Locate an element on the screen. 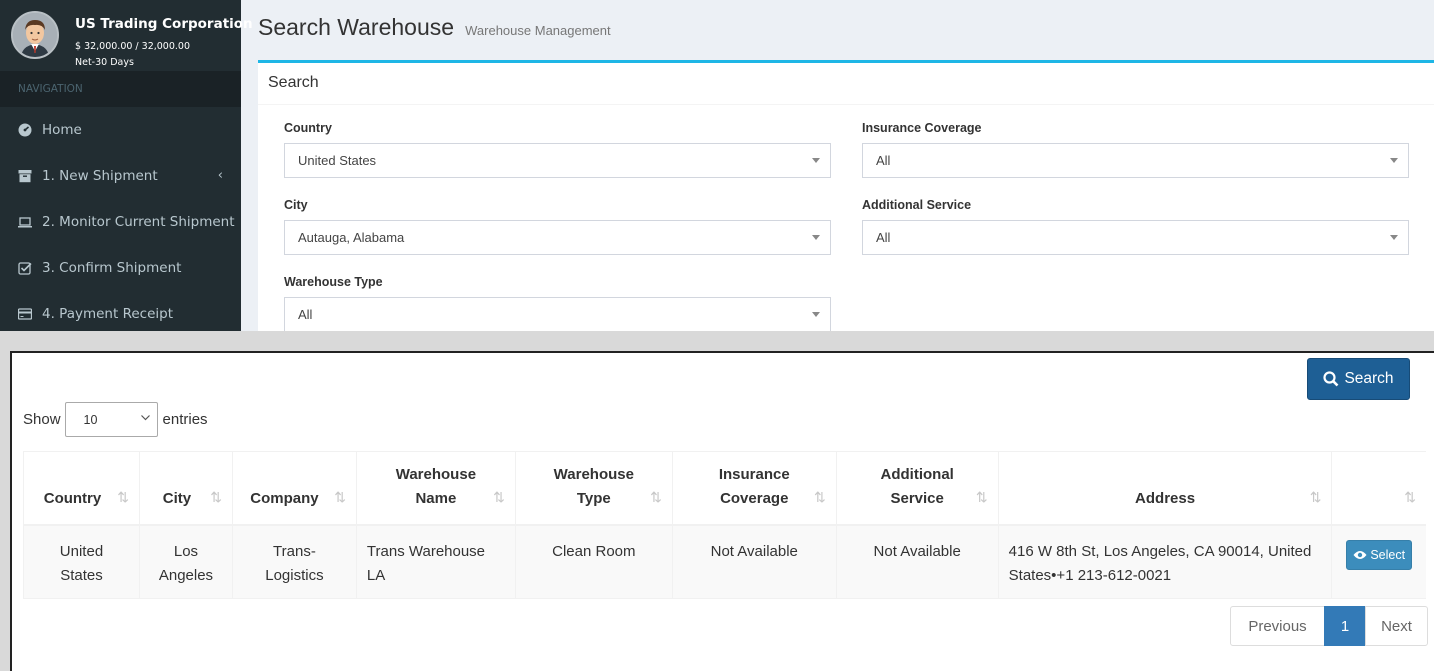  sidebar-item-label: 1. New Shipment is located at coordinates (100, 176).